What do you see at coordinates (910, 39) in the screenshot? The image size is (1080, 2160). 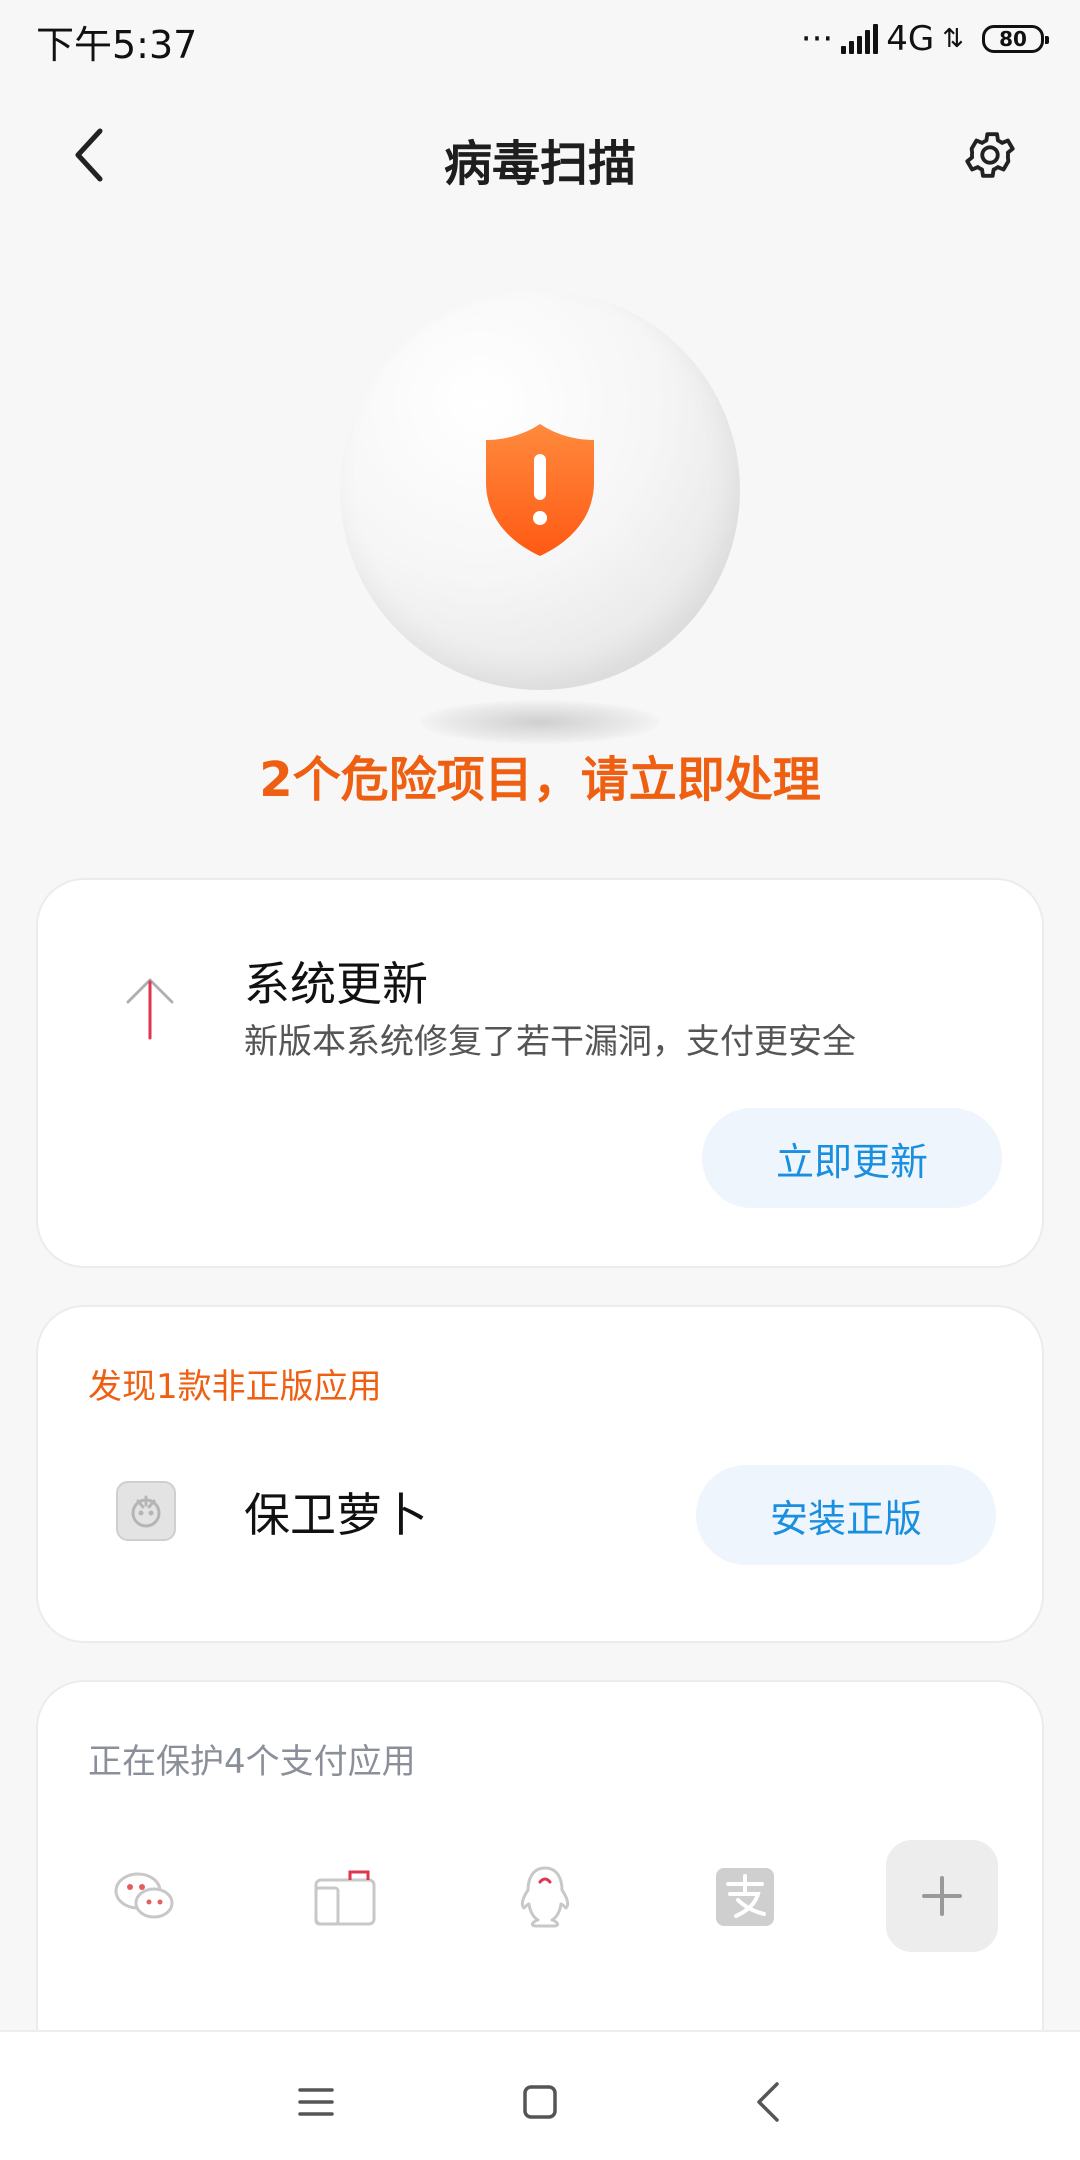 I see `network-type: 4G` at bounding box center [910, 39].